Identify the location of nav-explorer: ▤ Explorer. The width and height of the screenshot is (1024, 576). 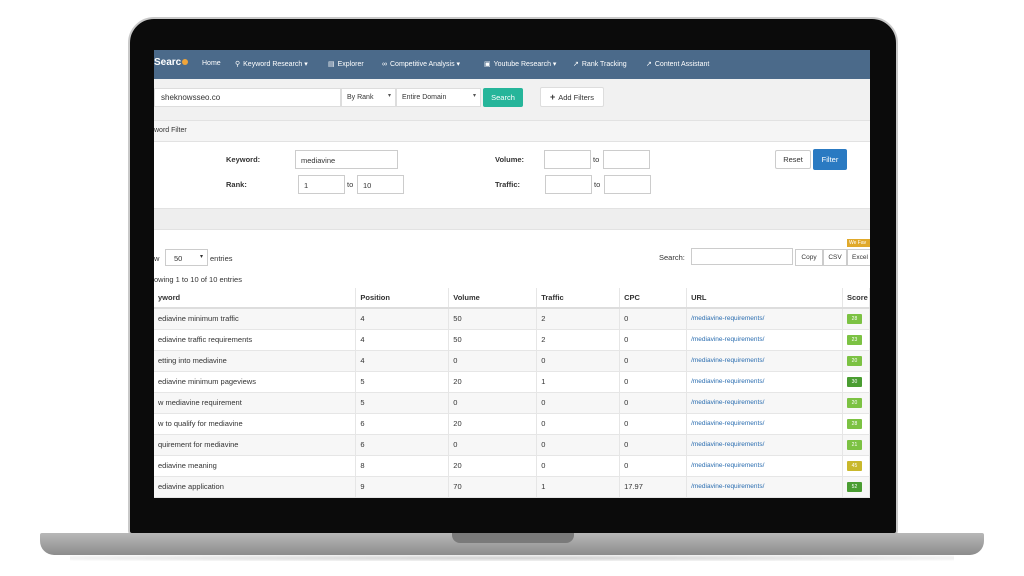
(346, 64).